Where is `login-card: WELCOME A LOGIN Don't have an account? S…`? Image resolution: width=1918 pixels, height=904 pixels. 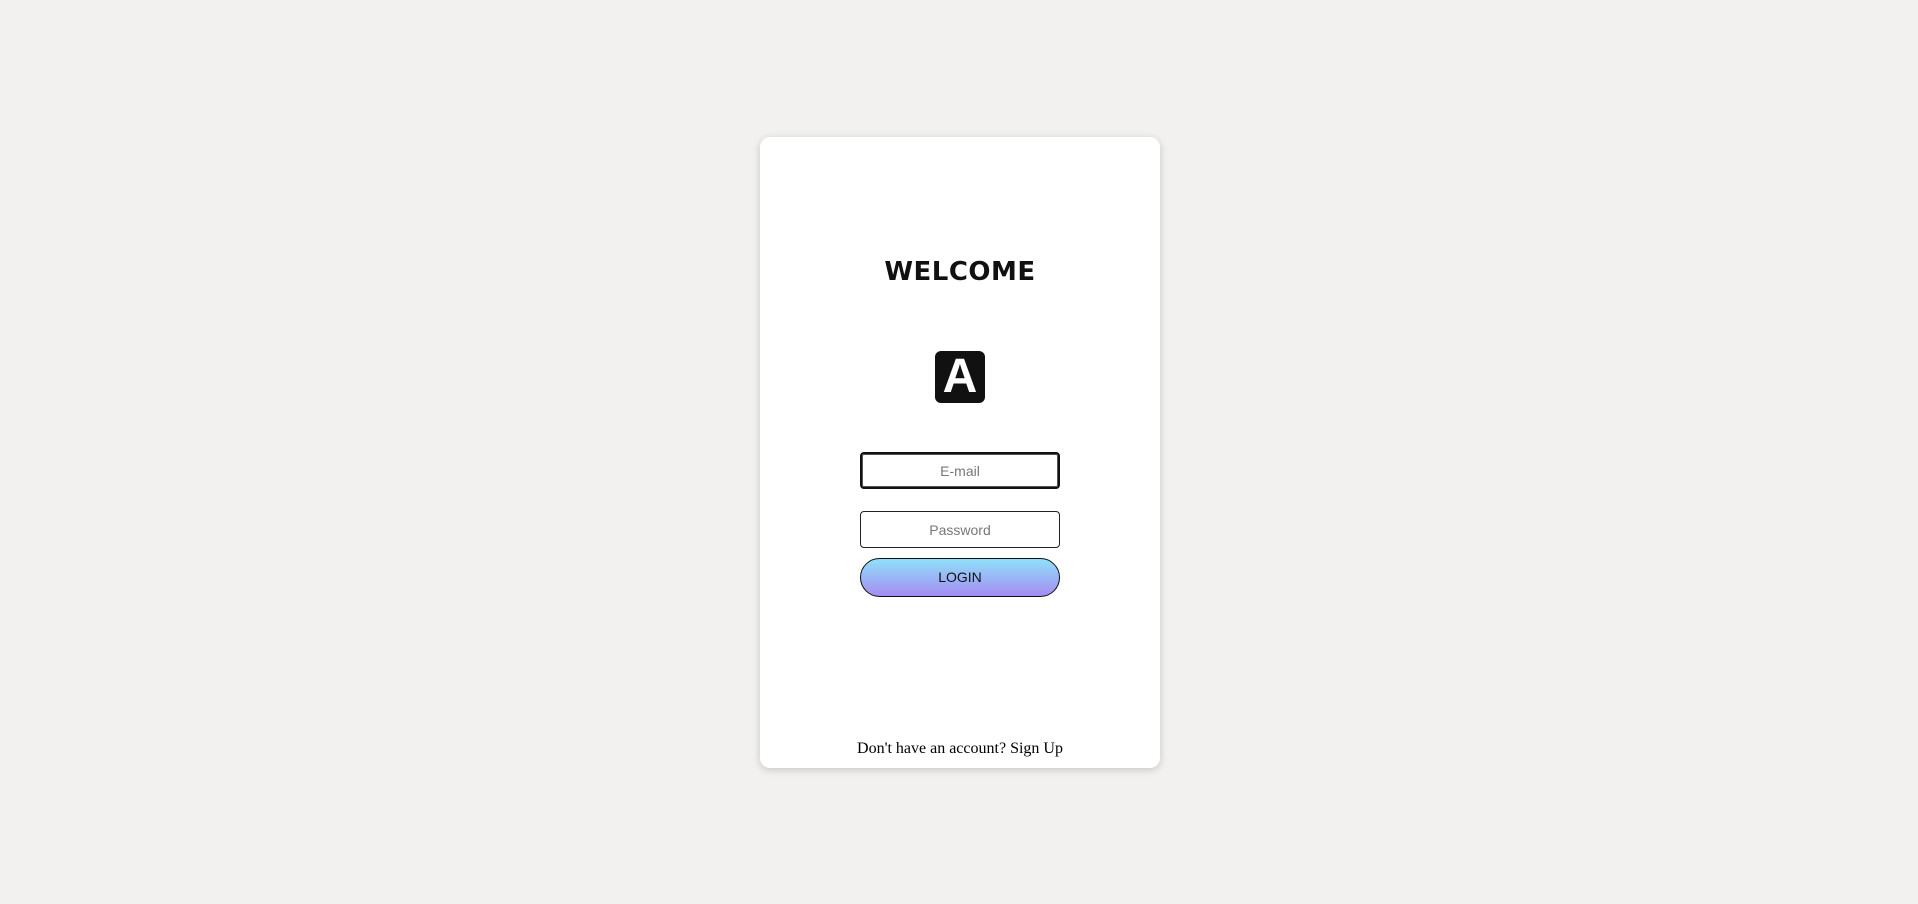
login-card: WELCOME A LOGIN Don't have an account? S… is located at coordinates (960, 452).